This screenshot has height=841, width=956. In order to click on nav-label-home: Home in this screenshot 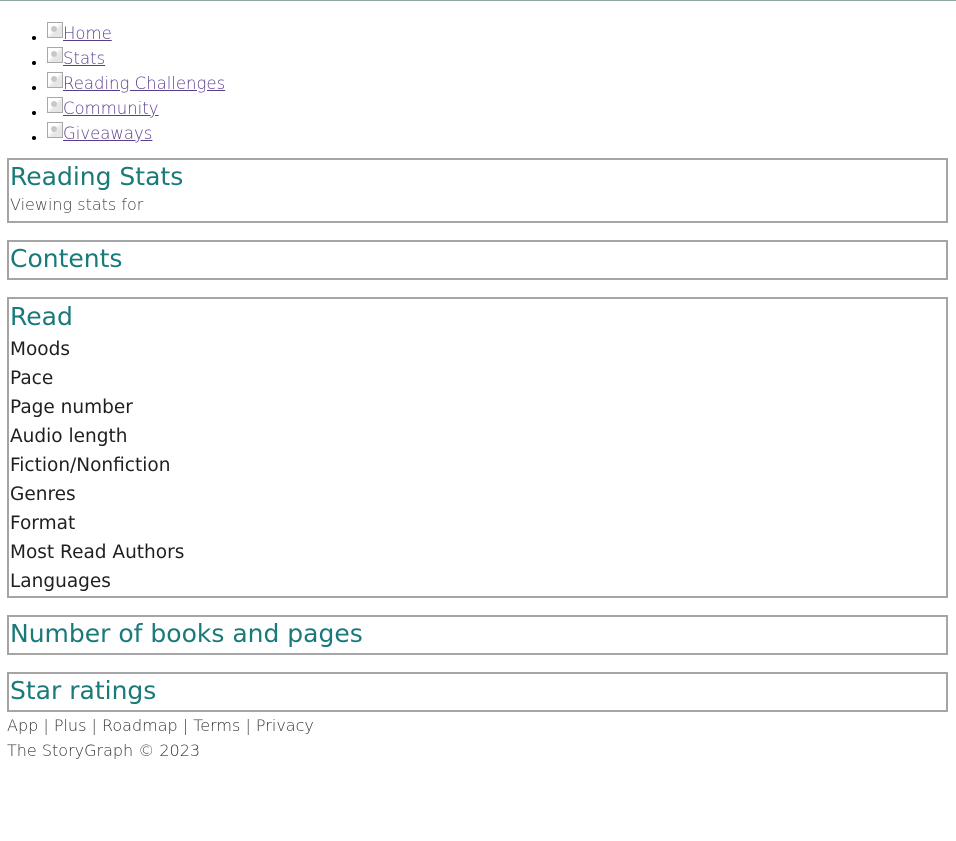, I will do `click(87, 33)`.